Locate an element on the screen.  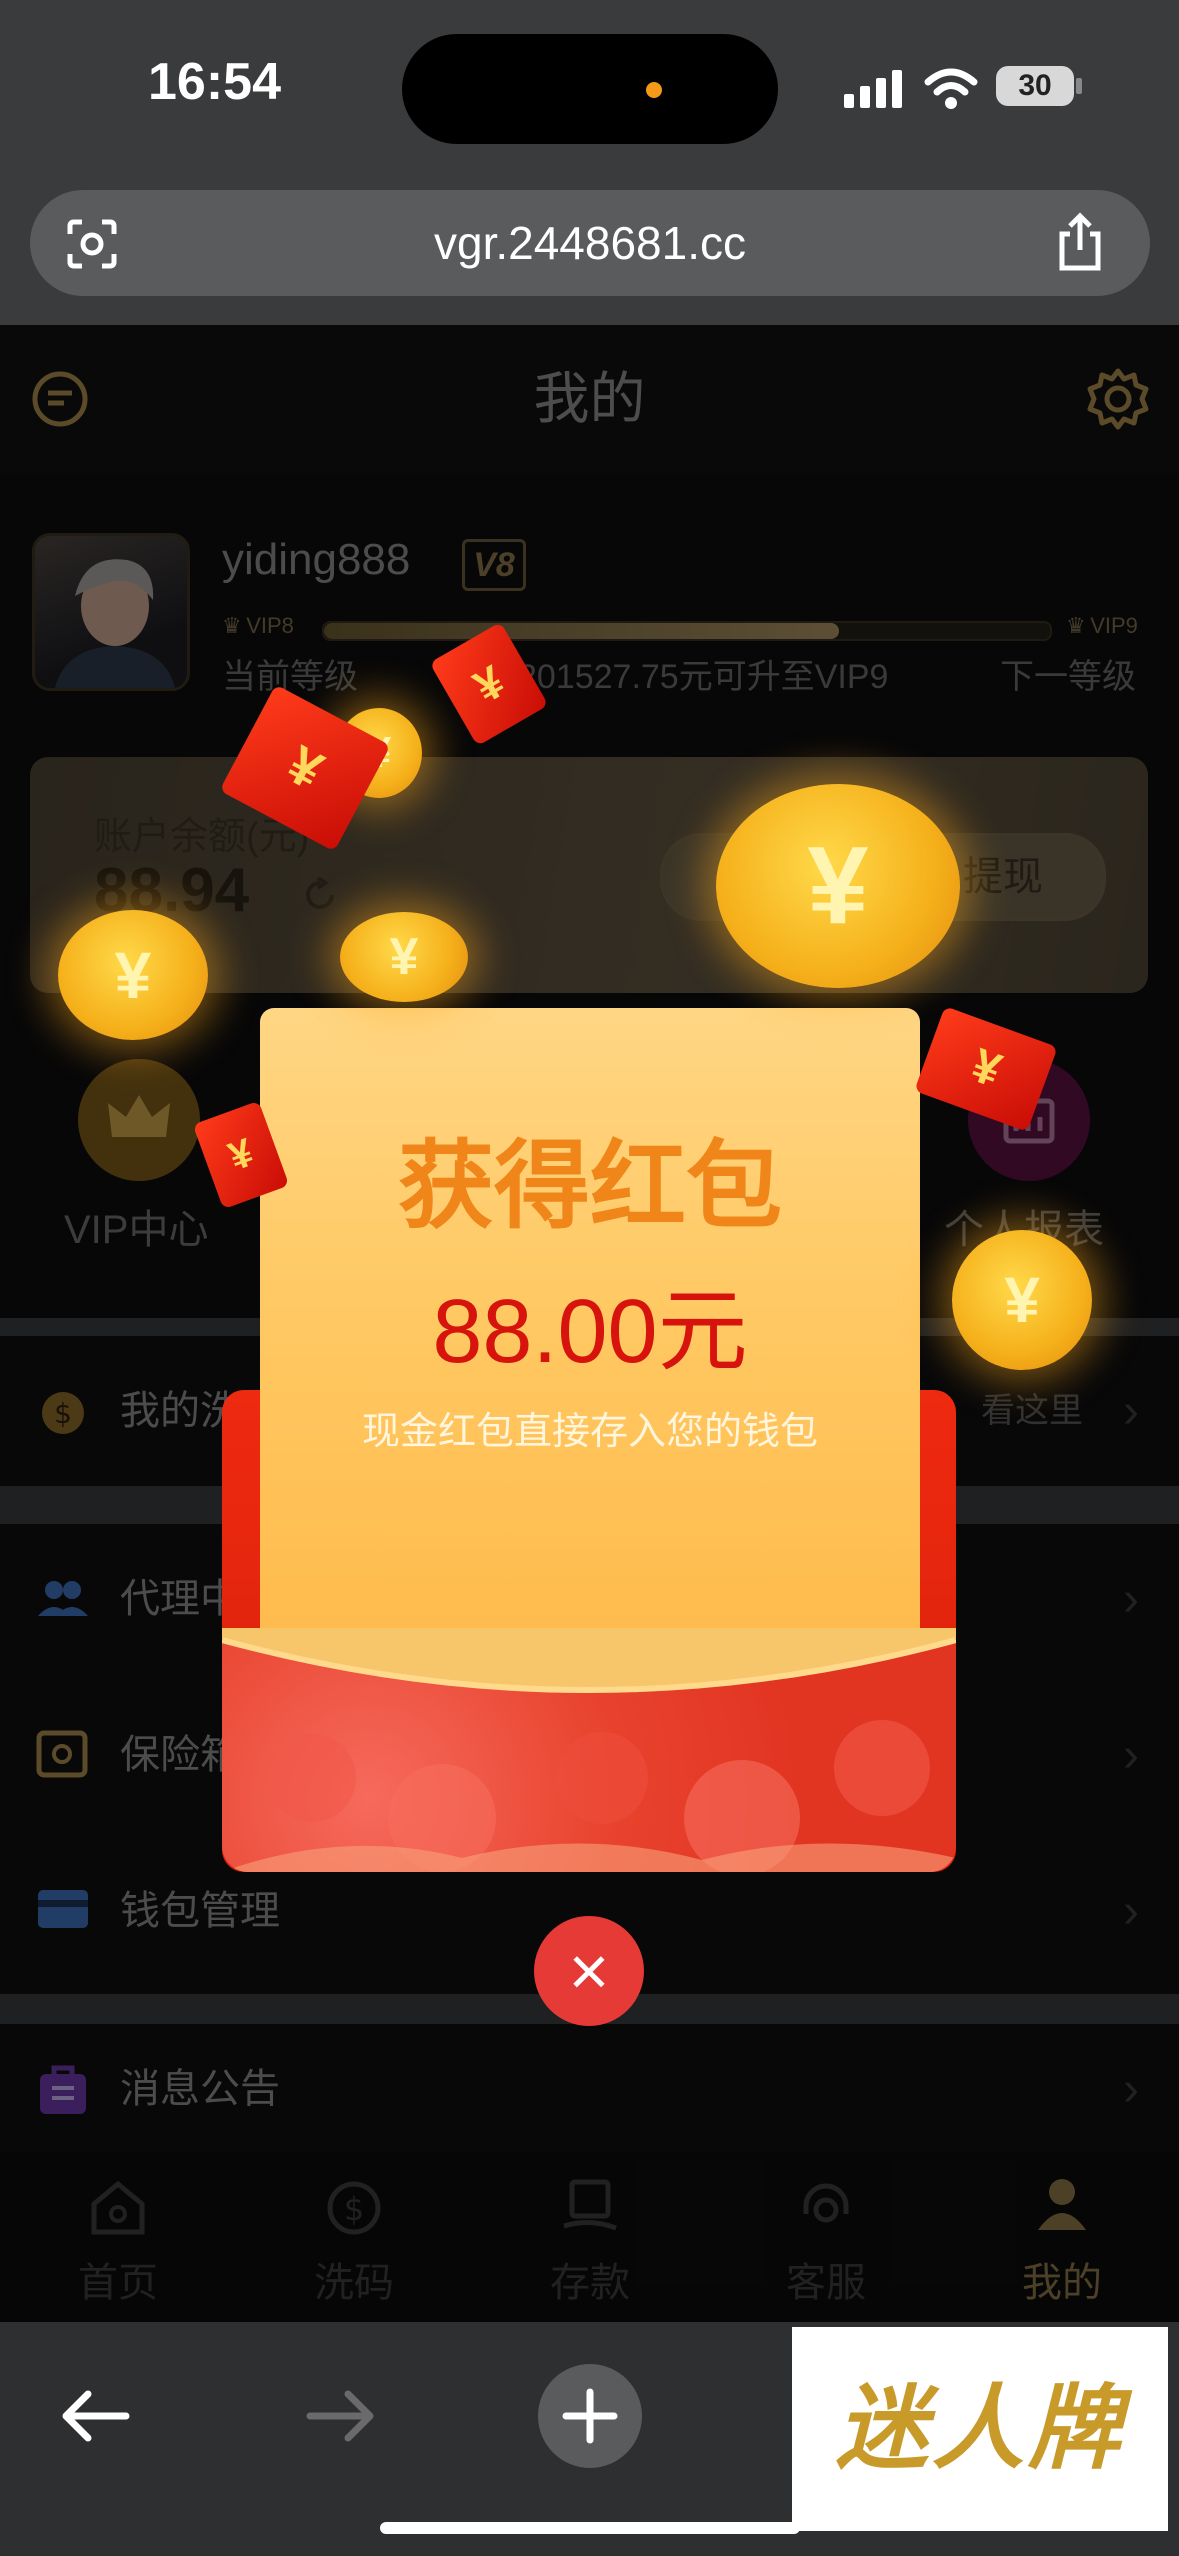
address-bar: vgr.2448681.cc is located at coordinates (590, 243).